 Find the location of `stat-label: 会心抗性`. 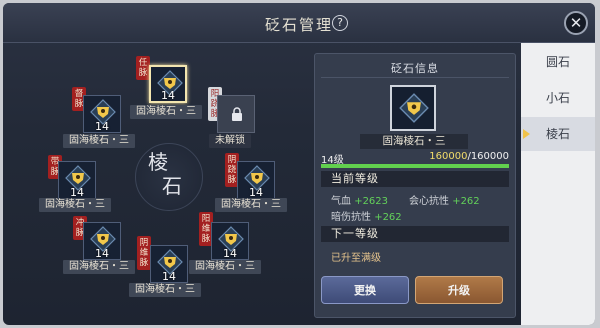

stat-label: 会心抗性 is located at coordinates (429, 201).